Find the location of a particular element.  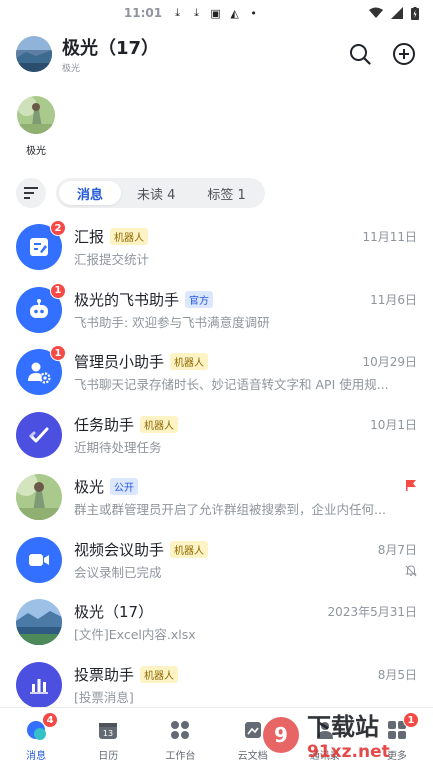

filter-bar: 消息 未读 4 标签 1 is located at coordinates (216, 193).